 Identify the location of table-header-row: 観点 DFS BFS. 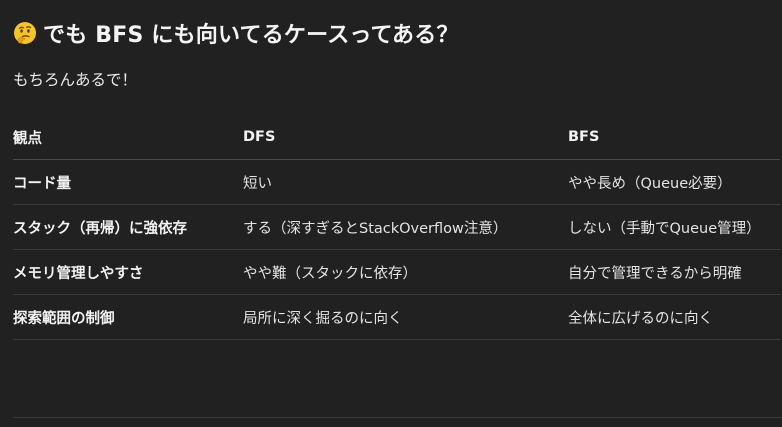
(396, 137).